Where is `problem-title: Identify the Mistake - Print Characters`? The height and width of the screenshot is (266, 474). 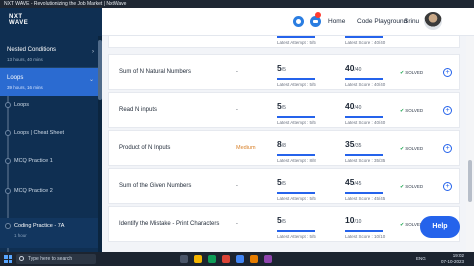 problem-title: Identify the Mistake - Print Characters is located at coordinates (169, 224).